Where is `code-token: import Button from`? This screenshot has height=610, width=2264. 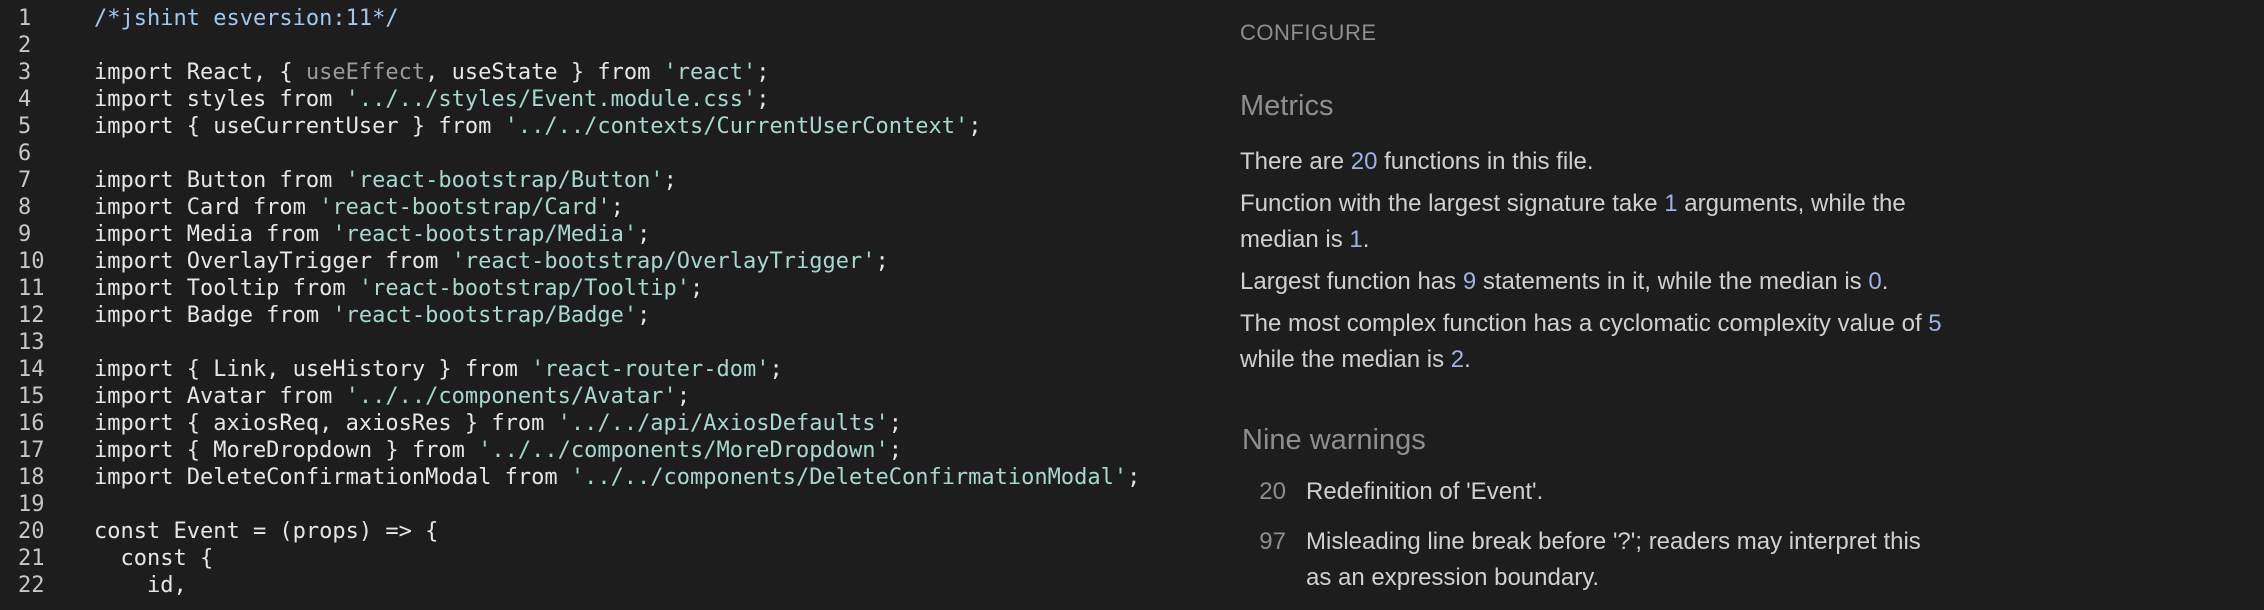 code-token: import Button from is located at coordinates (220, 180).